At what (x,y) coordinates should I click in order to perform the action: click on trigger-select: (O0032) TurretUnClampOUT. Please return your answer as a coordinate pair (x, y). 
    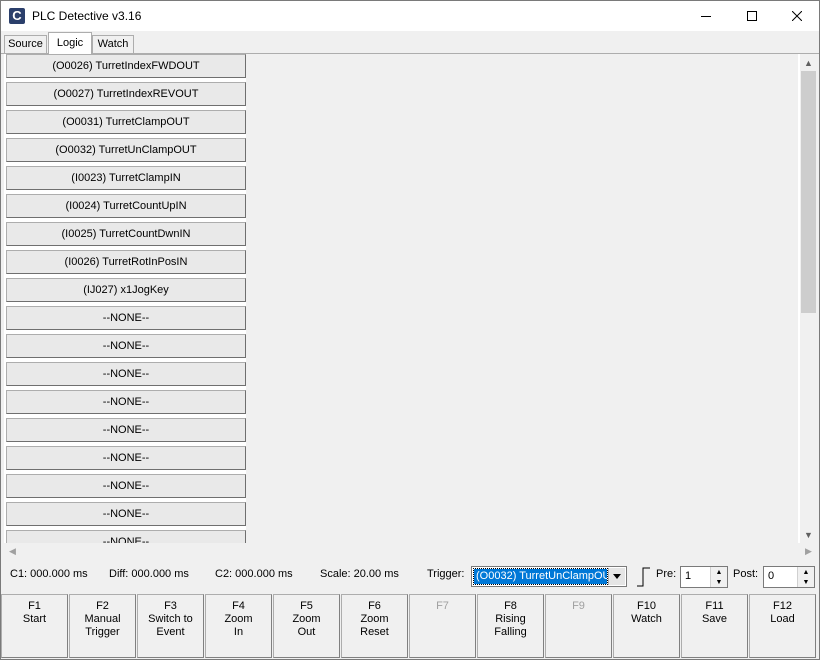
    Looking at the image, I should click on (549, 576).